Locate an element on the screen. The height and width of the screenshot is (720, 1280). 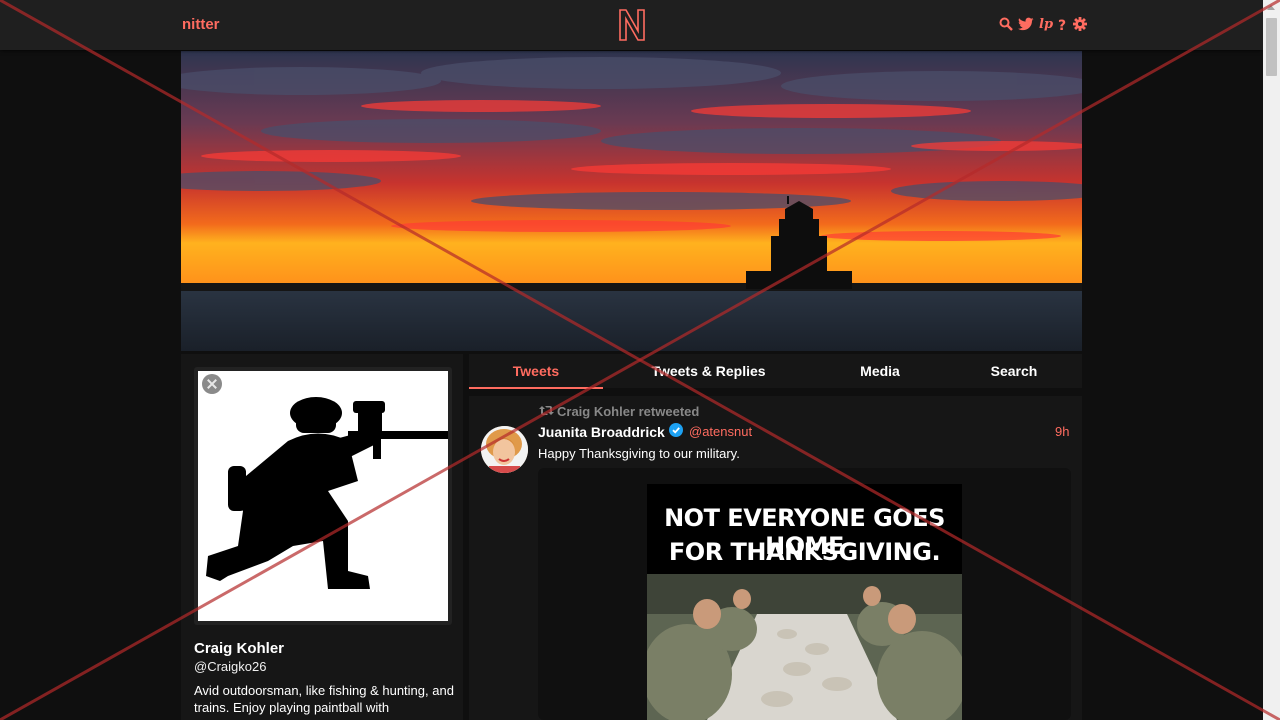
scrollbar is located at coordinates (1271, 360).